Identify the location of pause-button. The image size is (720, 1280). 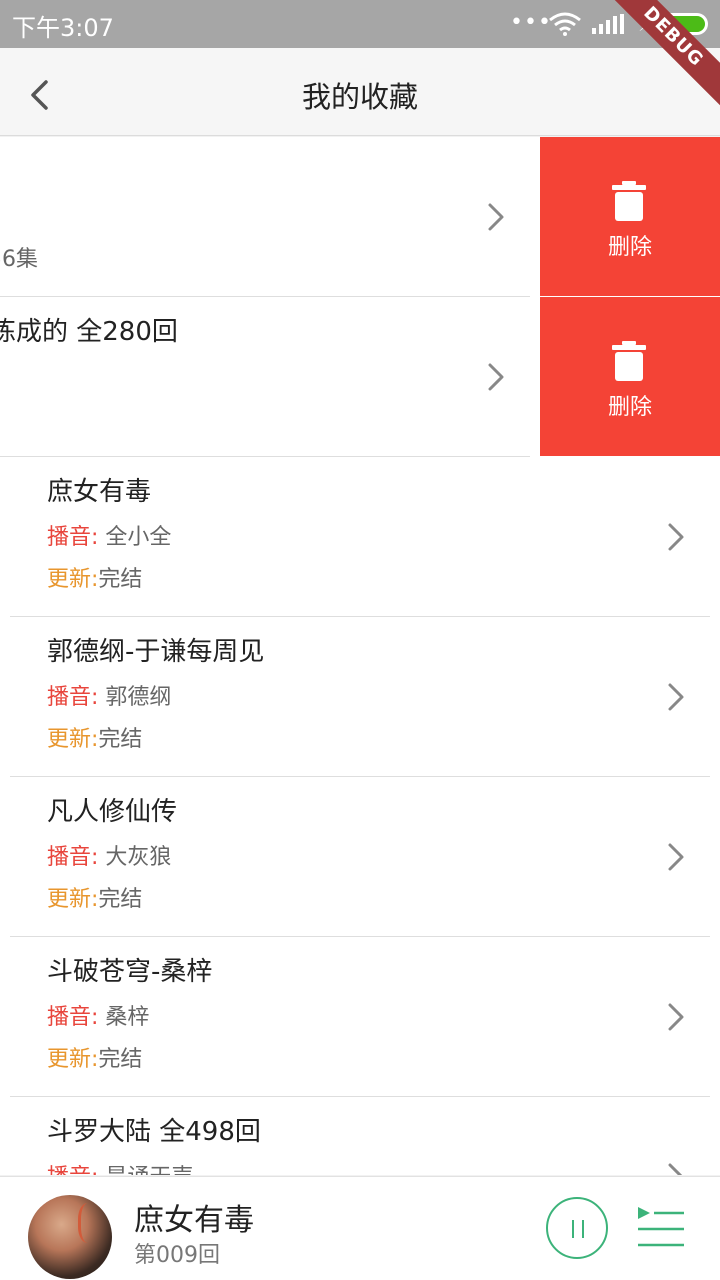
(577, 1228).